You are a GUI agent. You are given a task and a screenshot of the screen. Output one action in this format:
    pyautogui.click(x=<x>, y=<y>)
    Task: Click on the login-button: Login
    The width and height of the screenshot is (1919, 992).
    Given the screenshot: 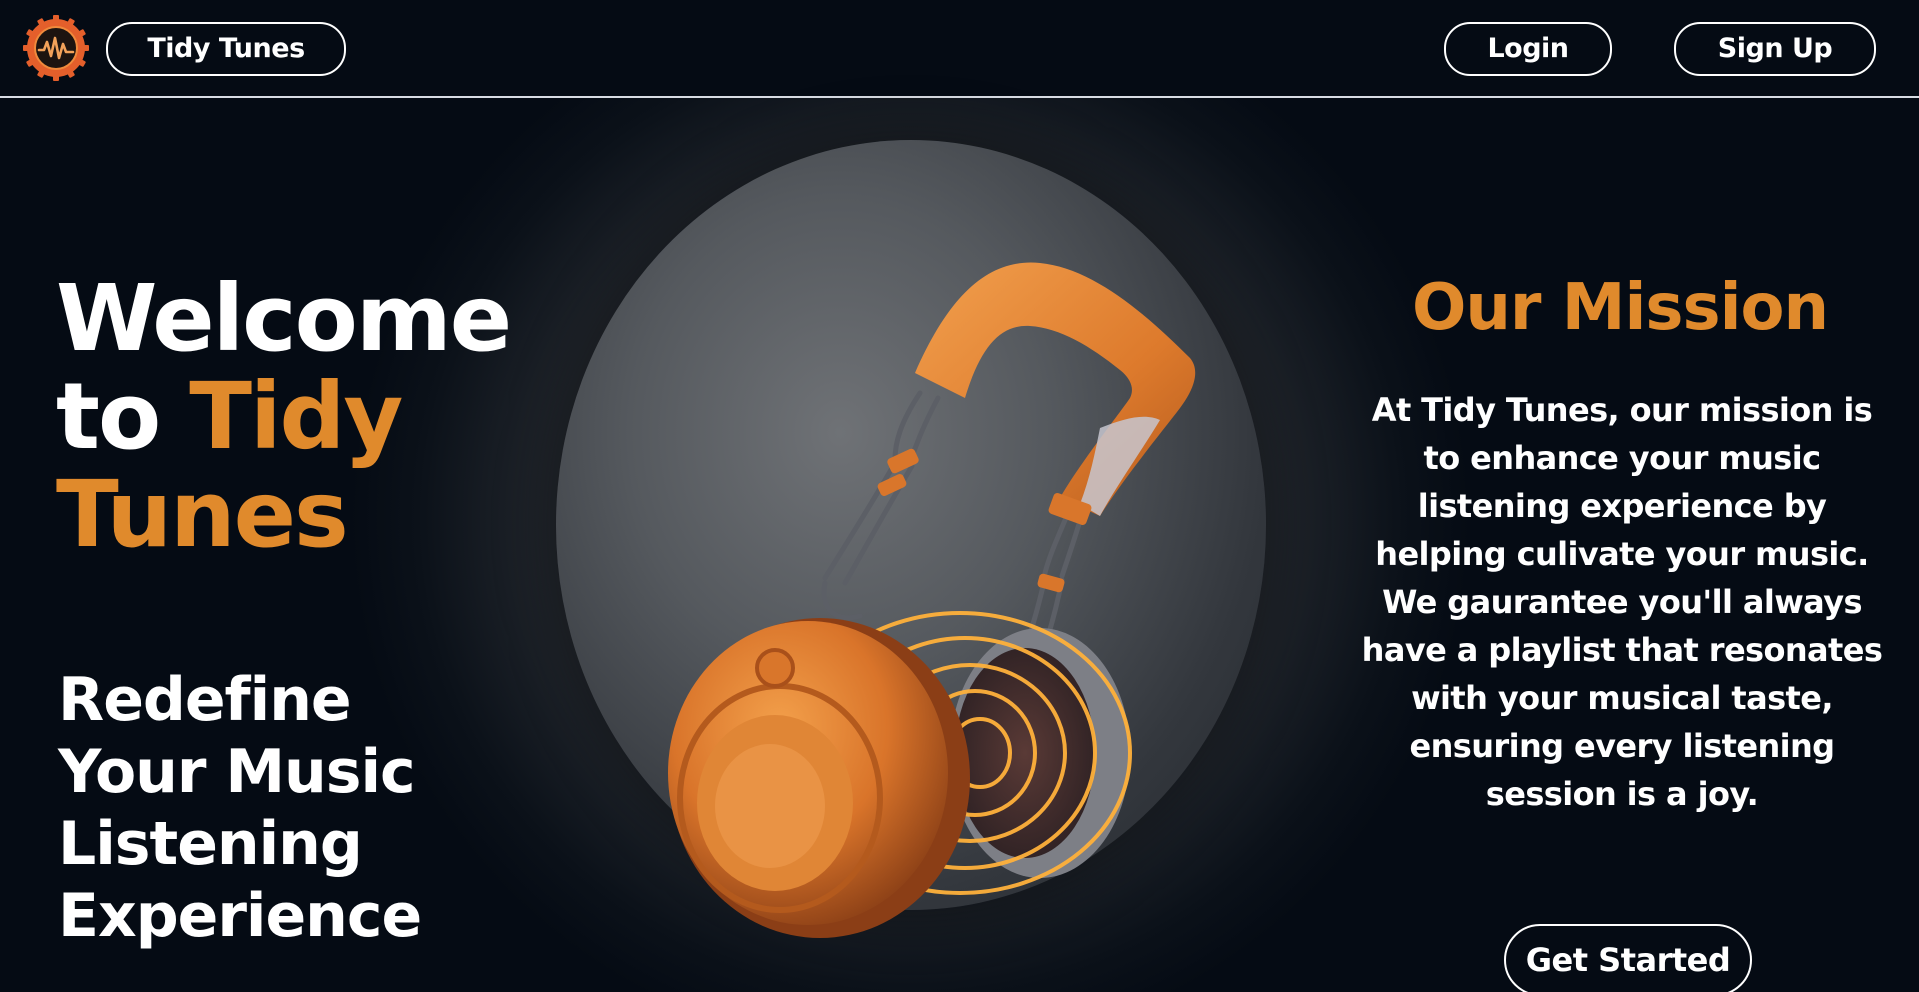 What is the action you would take?
    pyautogui.click(x=1528, y=49)
    